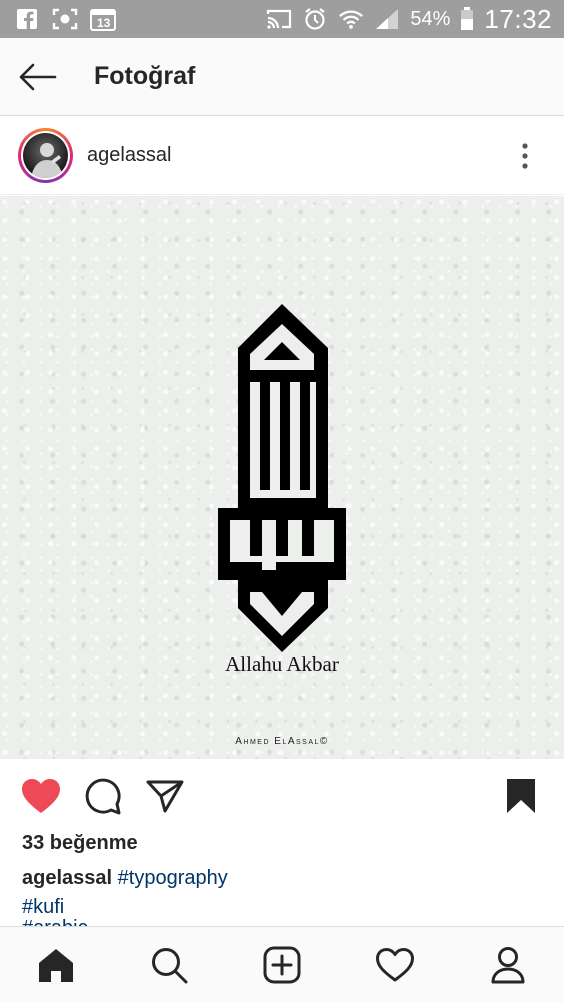 The image size is (564, 1002). What do you see at coordinates (282, 156) in the screenshot?
I see `post-header: agelassal` at bounding box center [282, 156].